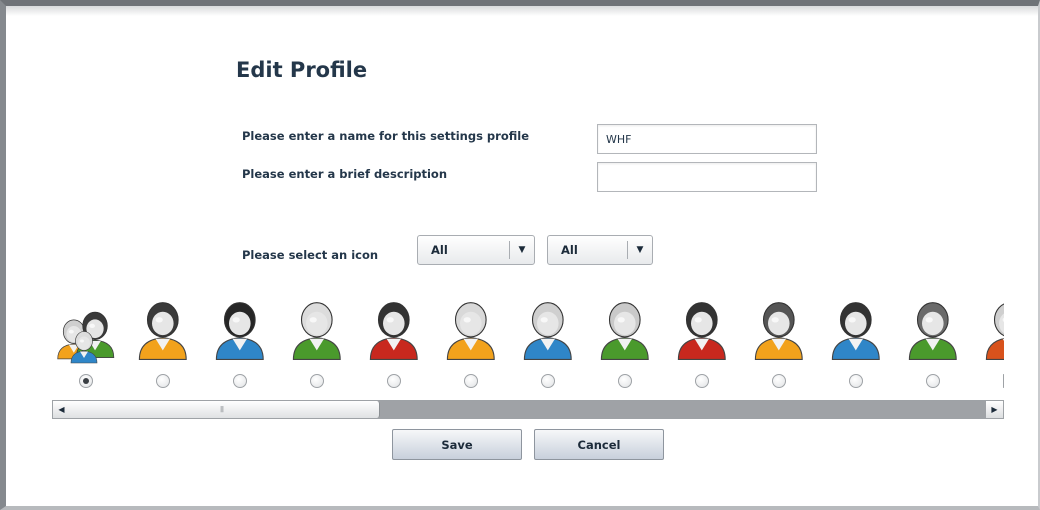 Image resolution: width=1040 pixels, height=510 pixels. I want to click on man-green-icon, so click(625, 330).